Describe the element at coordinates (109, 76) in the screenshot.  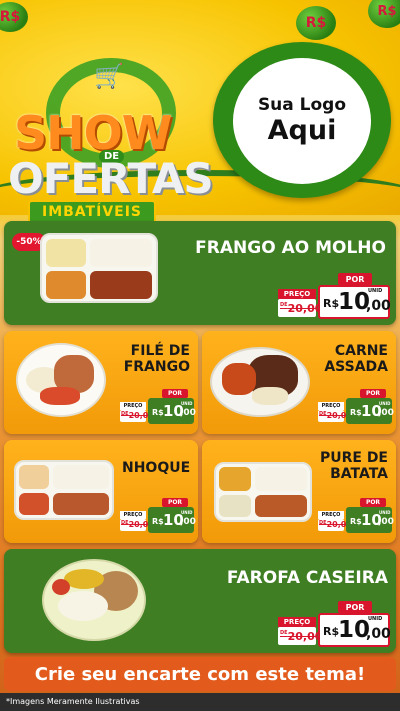
I see `shopping-cart-icon: 🛒` at that location.